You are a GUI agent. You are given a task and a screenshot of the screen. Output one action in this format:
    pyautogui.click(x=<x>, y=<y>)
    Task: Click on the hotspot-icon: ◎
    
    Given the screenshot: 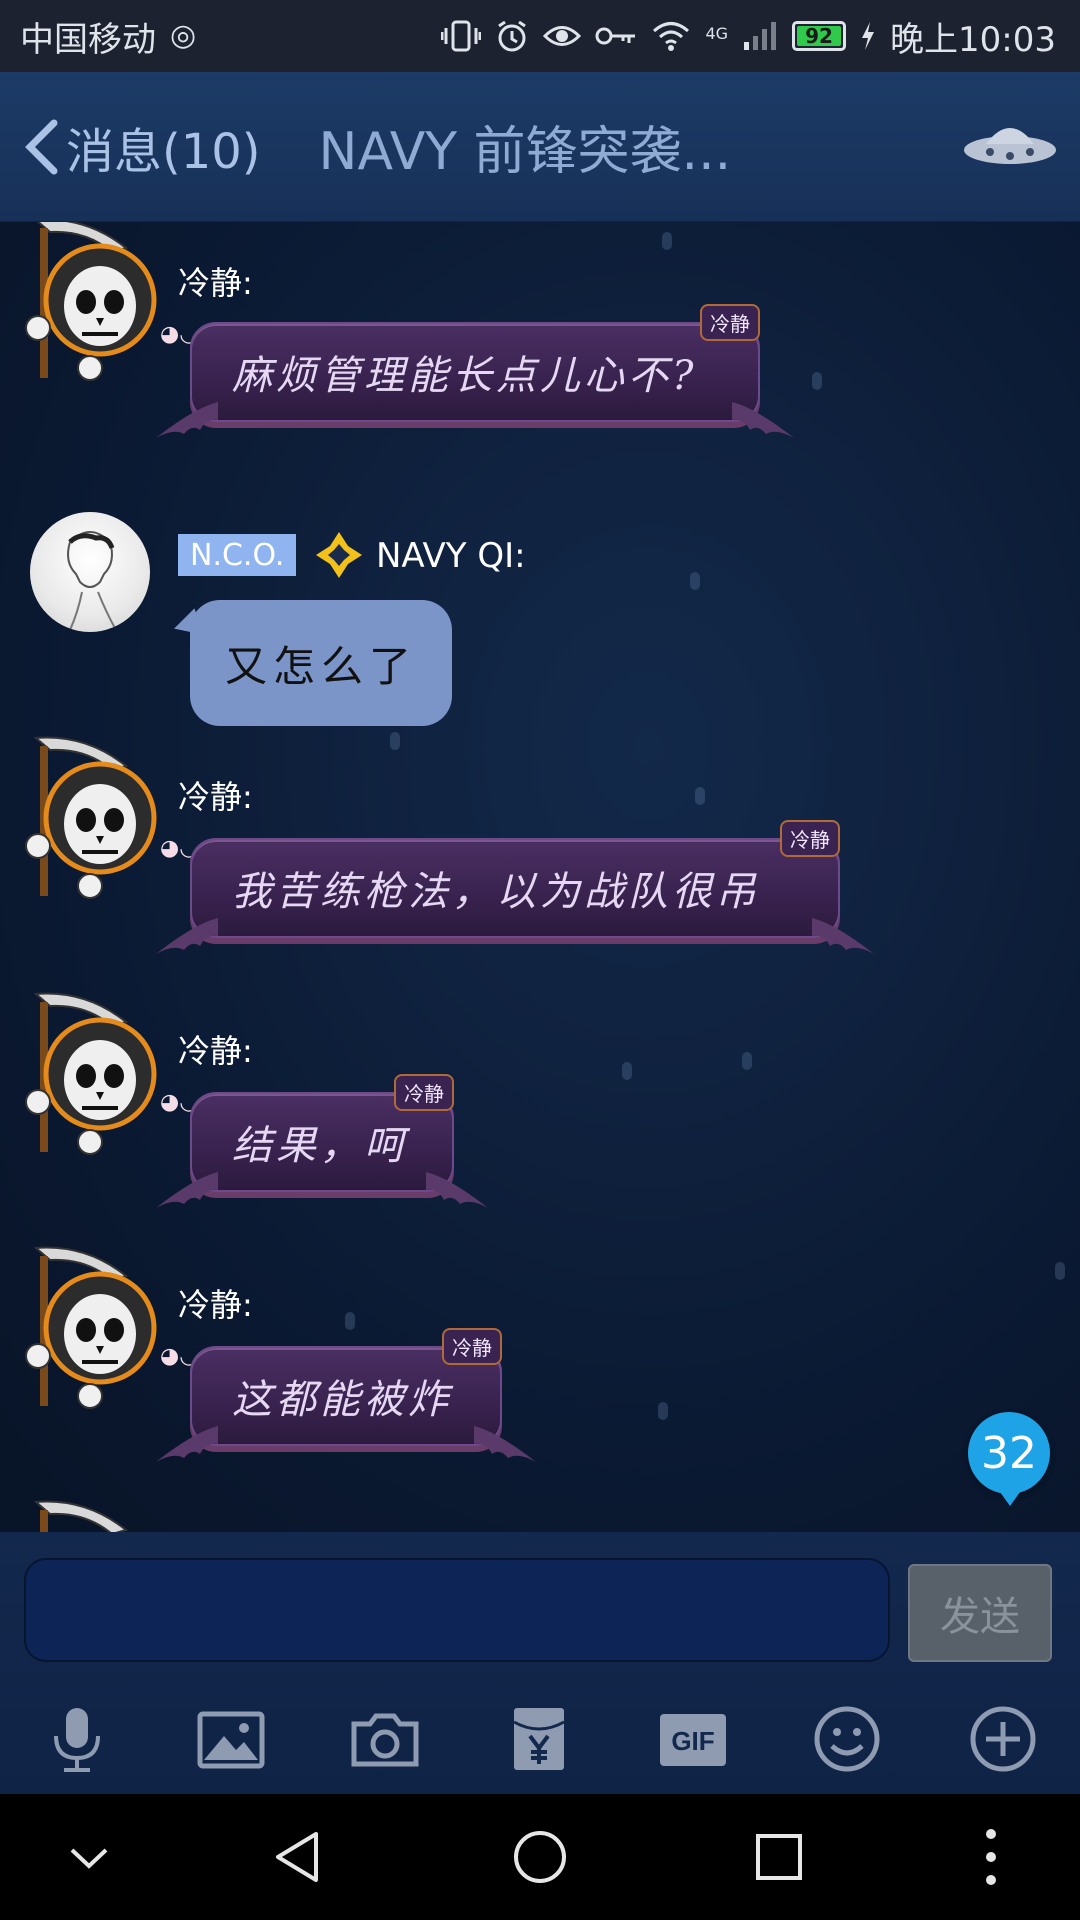 What is the action you would take?
    pyautogui.click(x=183, y=35)
    